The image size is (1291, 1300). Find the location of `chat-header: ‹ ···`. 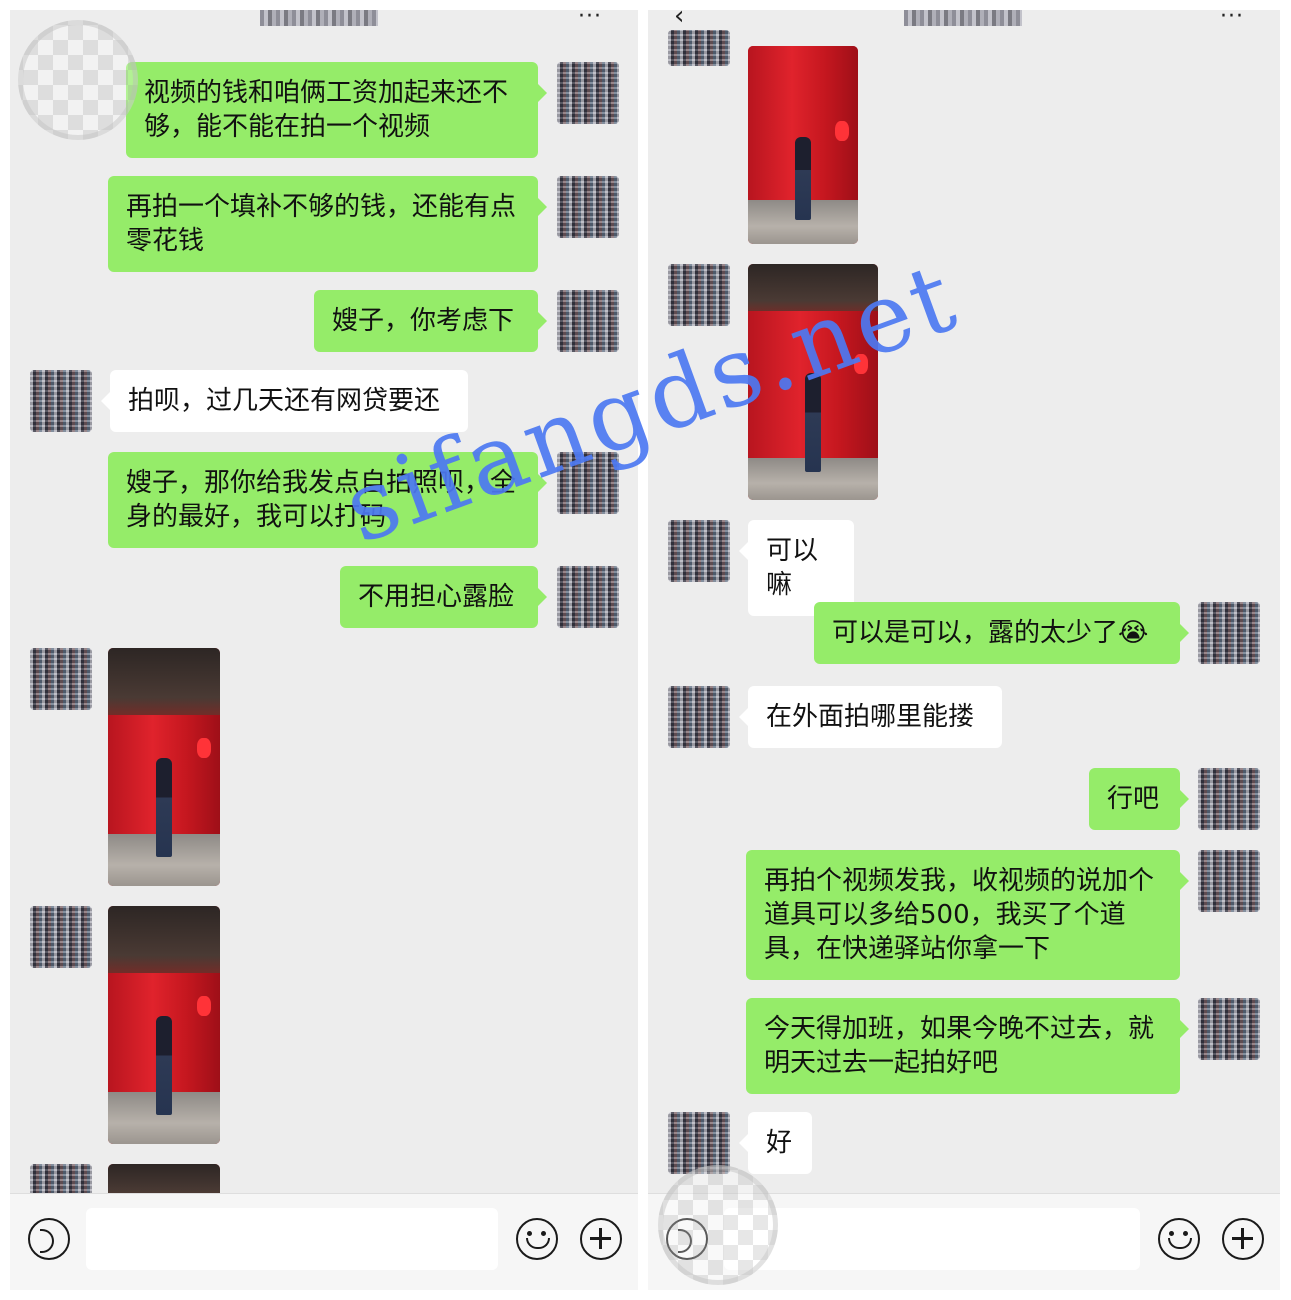

chat-header: ‹ ··· is located at coordinates (964, 25).